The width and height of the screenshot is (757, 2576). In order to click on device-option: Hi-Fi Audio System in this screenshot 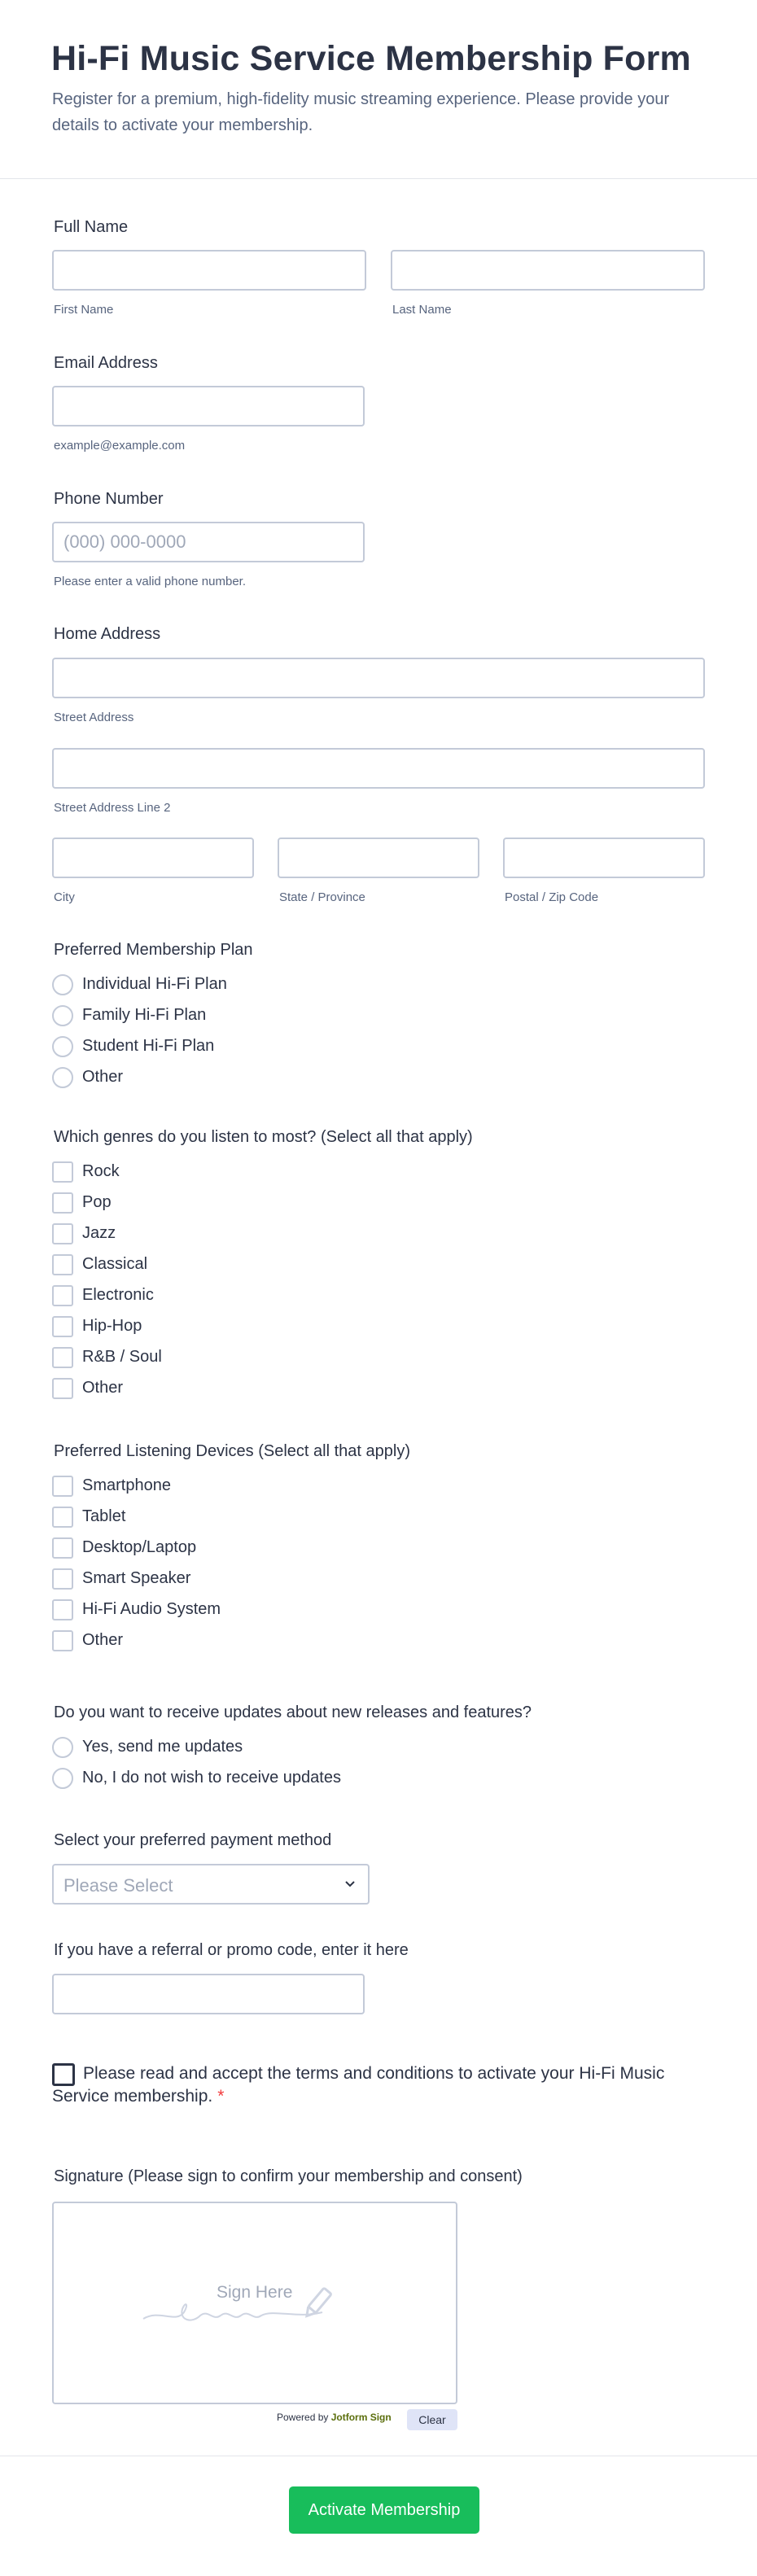, I will do `click(337, 1610)`.